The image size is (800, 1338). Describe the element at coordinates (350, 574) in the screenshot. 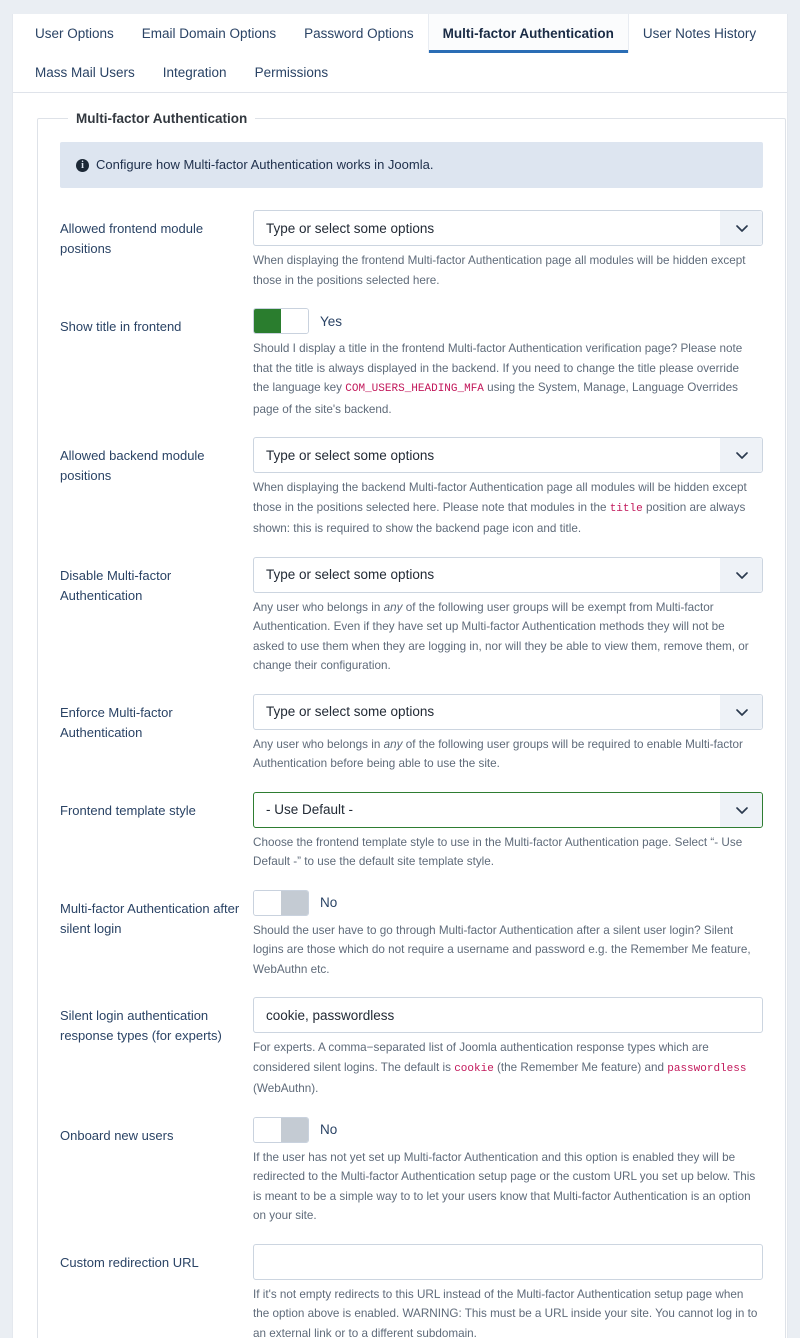

I see `select-disable-mfa-value: Type or select some options` at that location.